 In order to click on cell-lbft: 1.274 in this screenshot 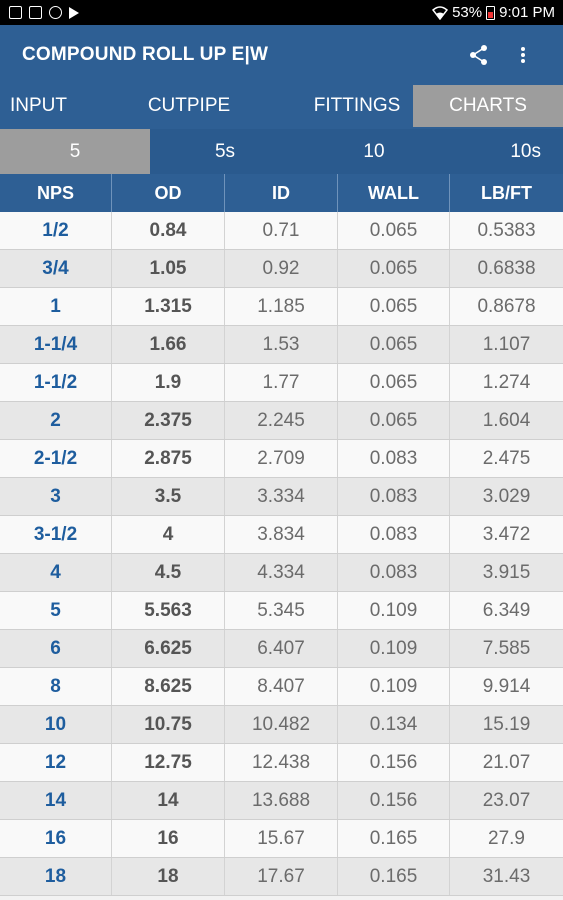, I will do `click(506, 382)`.